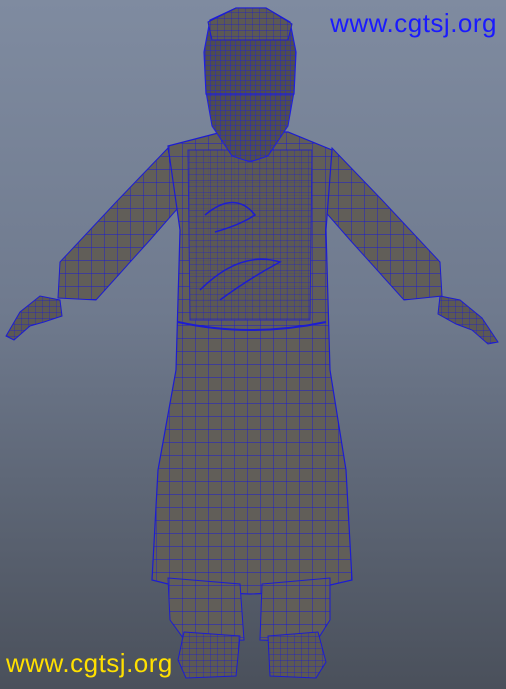 The height and width of the screenshot is (689, 506). I want to click on watermark-top: www.cgtsj.org, so click(413, 23).